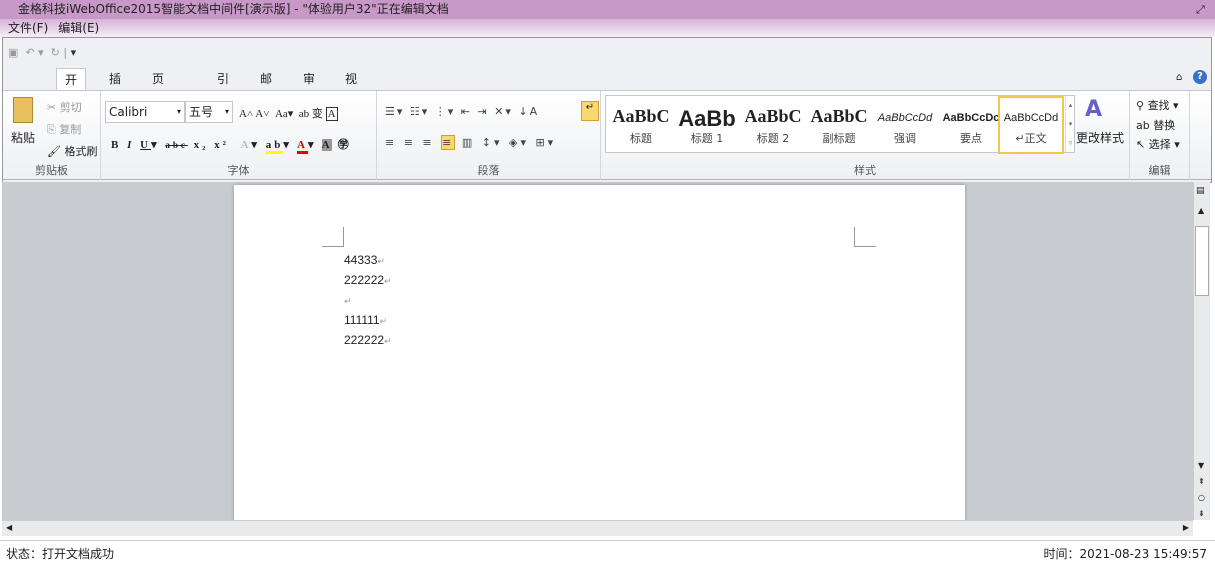  Describe the element at coordinates (1201, 351) in the screenshot. I see `vertical-scrollbar: ▤ ▲ ▼ ⇞ ○ ⇟` at that location.